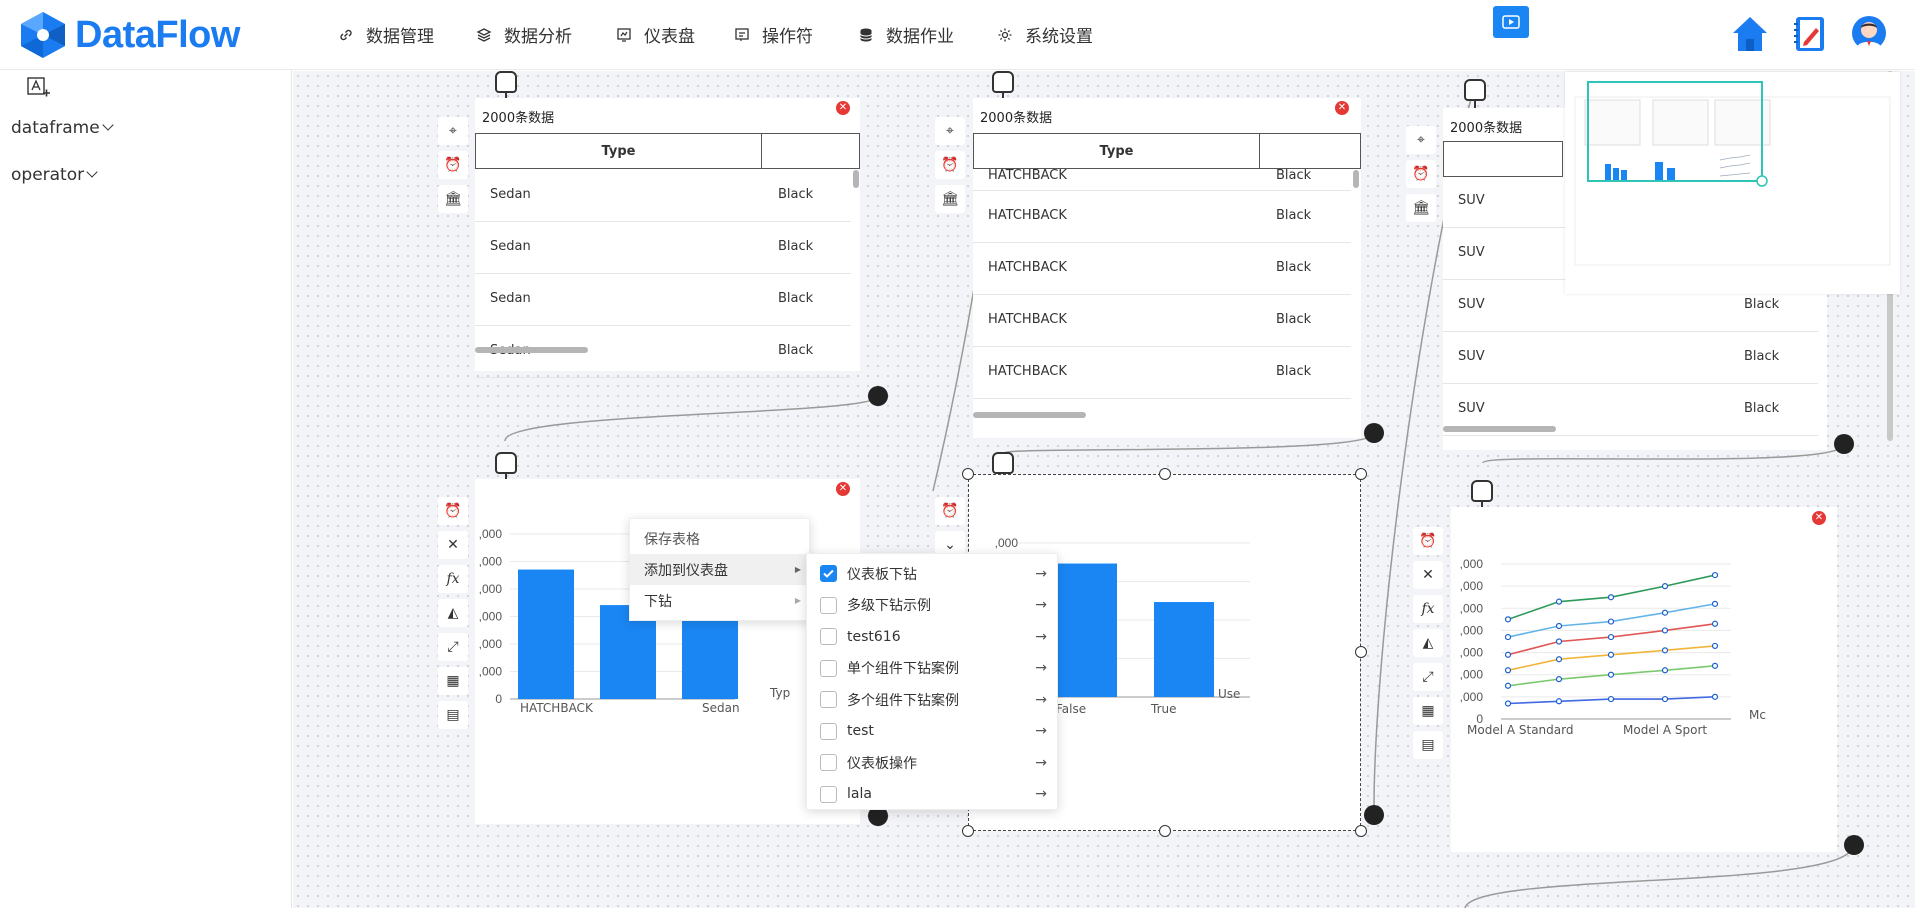 The width and height of the screenshot is (1915, 908). Describe the element at coordinates (1869, 33) in the screenshot. I see `avatar` at that location.